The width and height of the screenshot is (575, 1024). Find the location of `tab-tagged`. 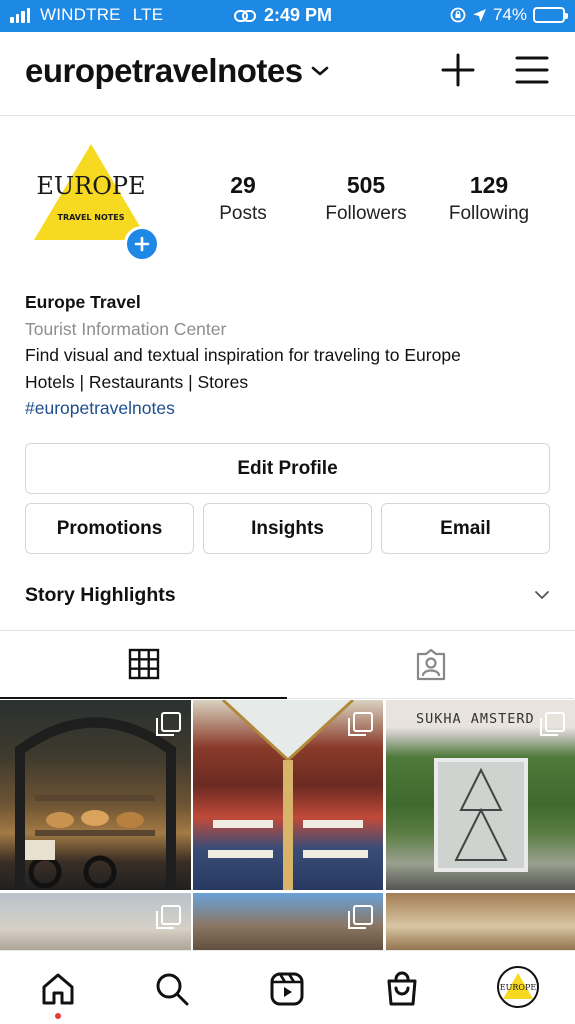

tab-tagged is located at coordinates (430, 665).